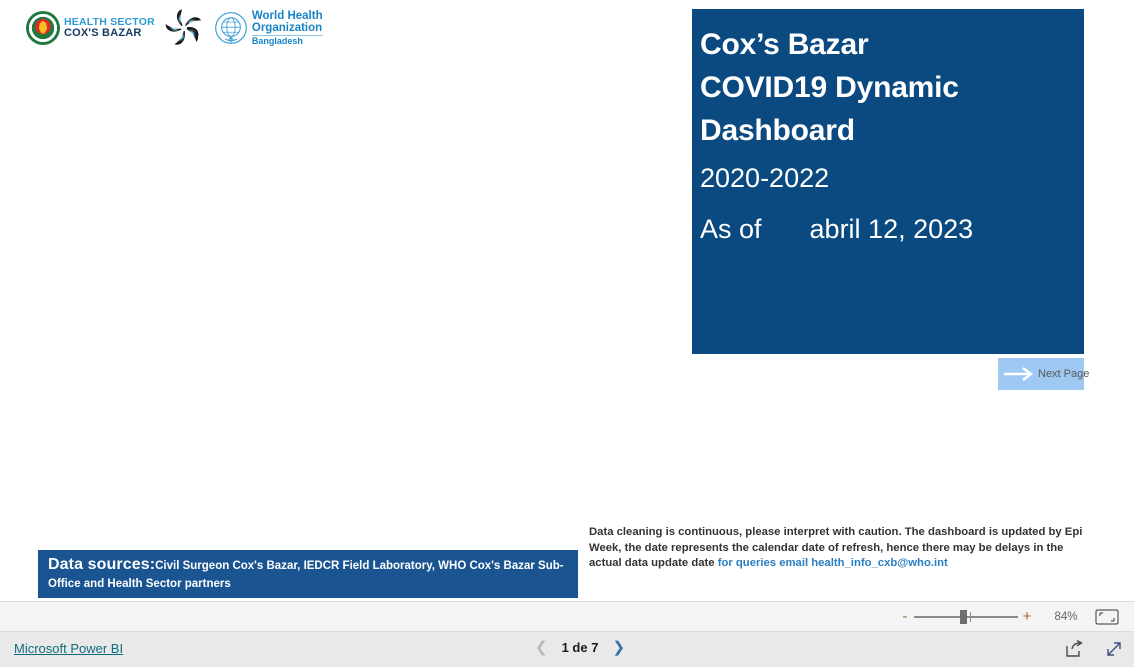  I want to click on status-bar-icons, so click(1094, 649).